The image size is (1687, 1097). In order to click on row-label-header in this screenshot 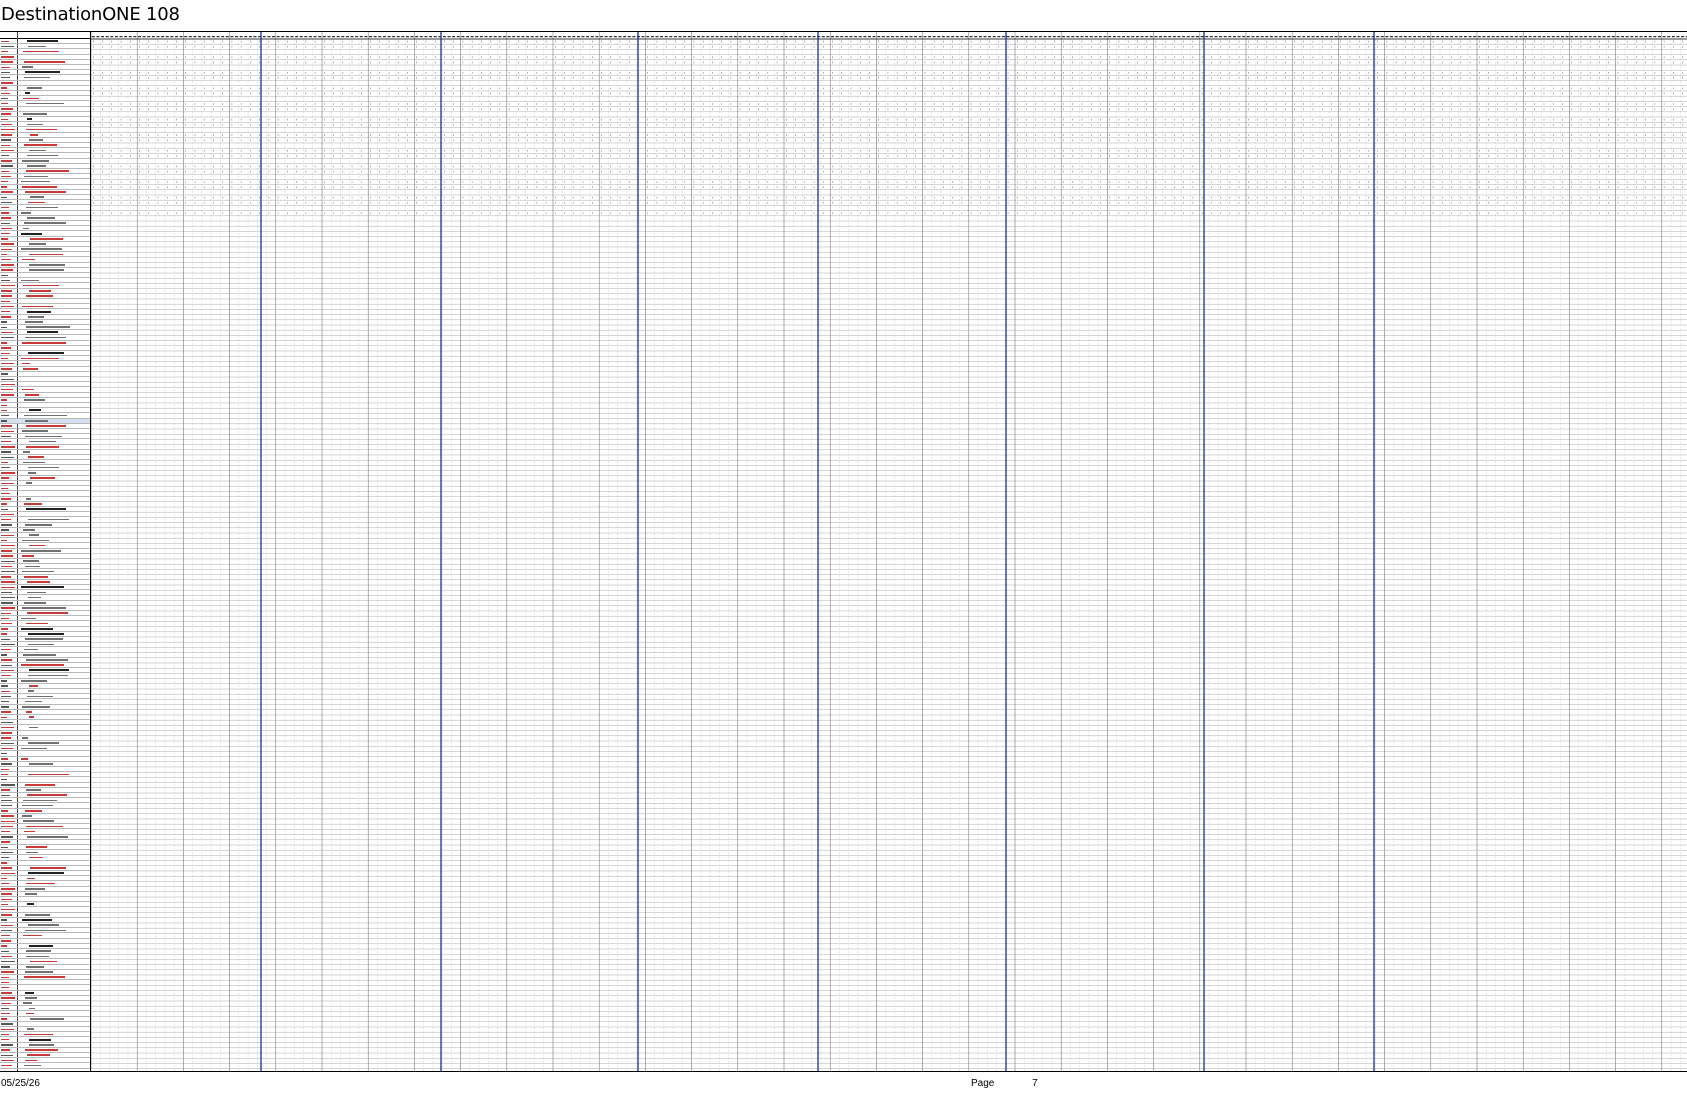, I will do `click(45, 35)`.